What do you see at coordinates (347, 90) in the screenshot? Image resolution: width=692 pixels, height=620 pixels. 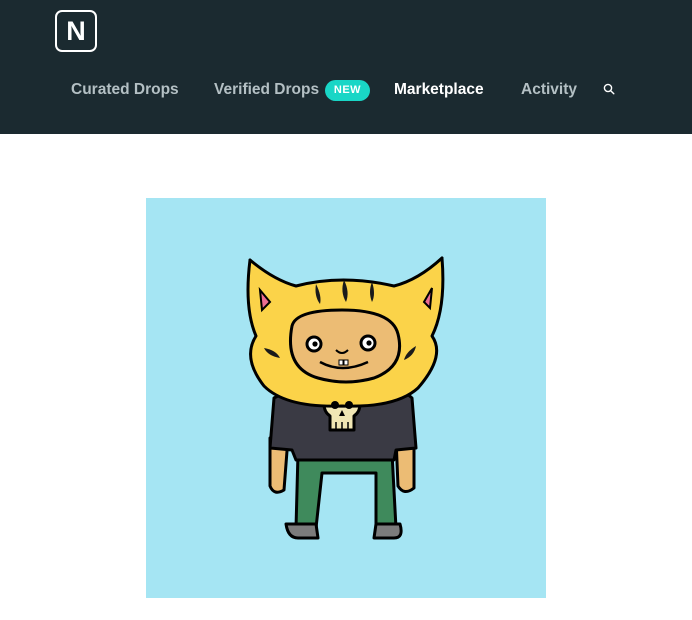 I see `new-badge: NEW` at bounding box center [347, 90].